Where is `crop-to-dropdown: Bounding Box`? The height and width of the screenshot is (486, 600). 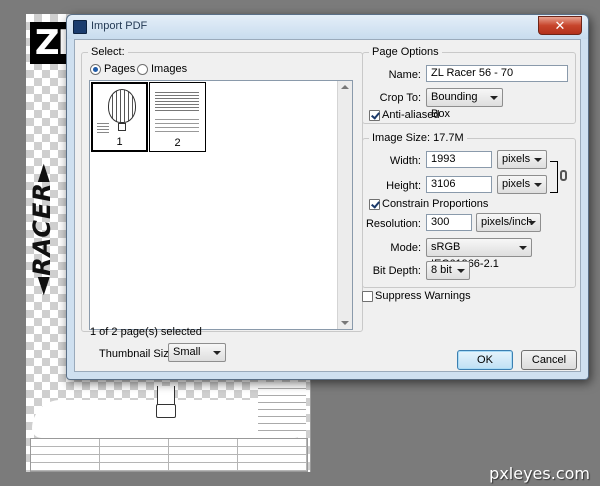
crop-to-dropdown: Bounding Box is located at coordinates (464, 104).